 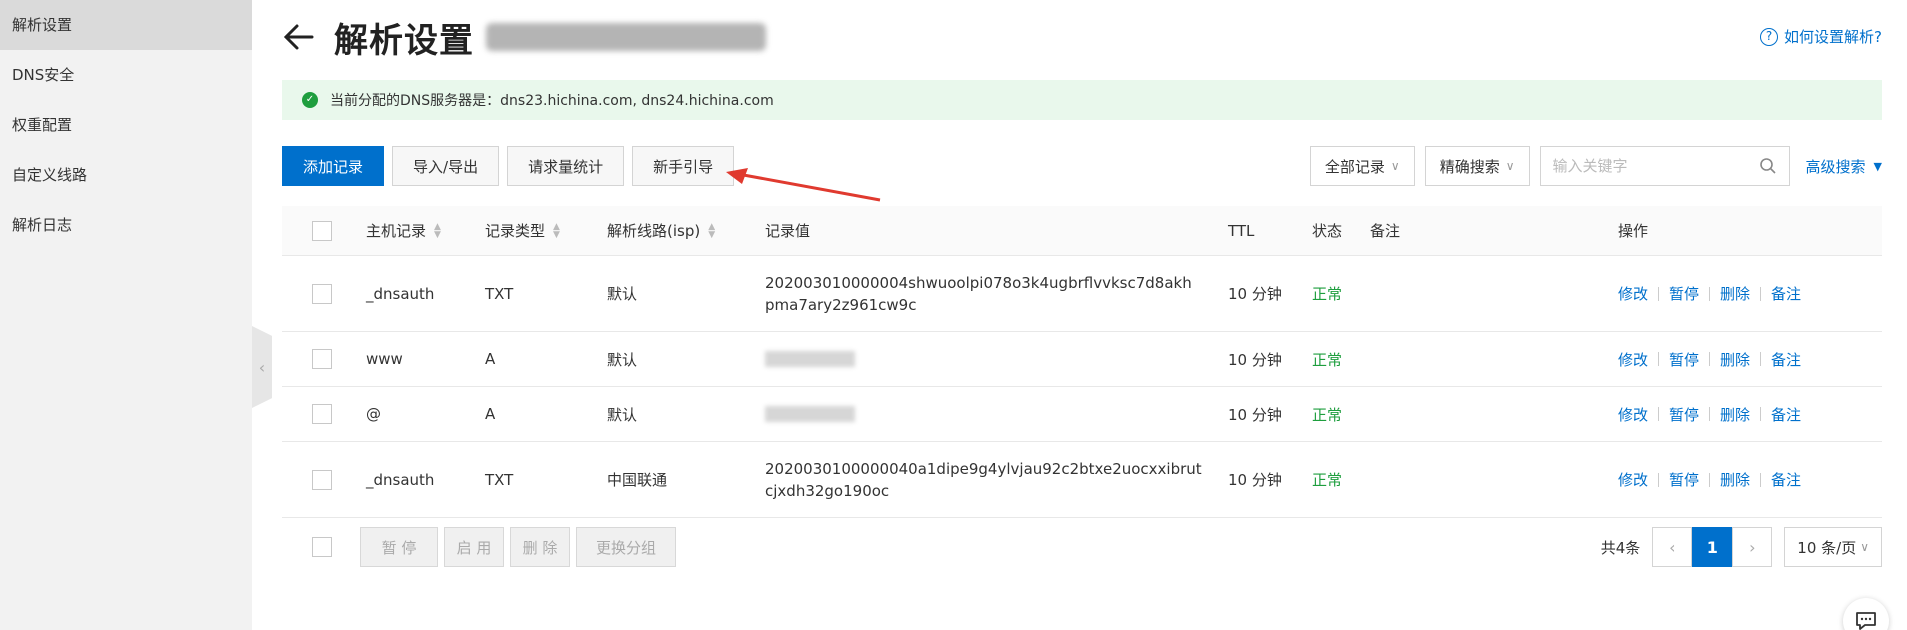 I want to click on redacted-value, so click(x=810, y=359).